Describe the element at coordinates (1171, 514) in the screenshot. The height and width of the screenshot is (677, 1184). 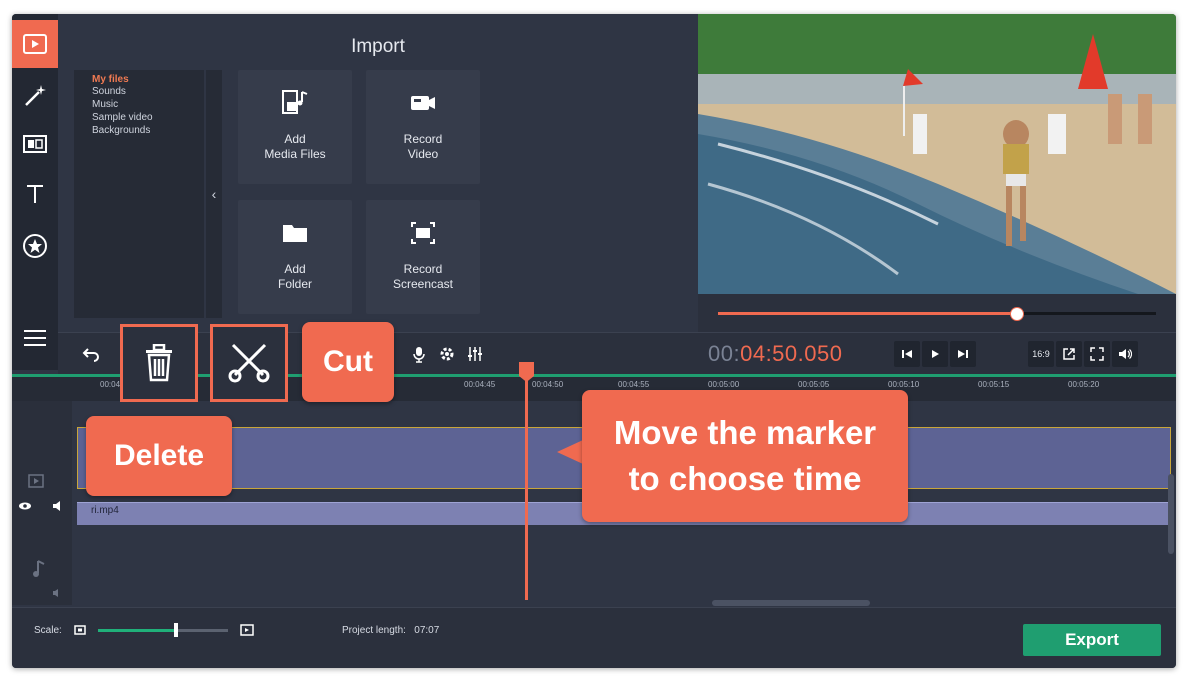
I see `vertical-scrollbar` at that location.